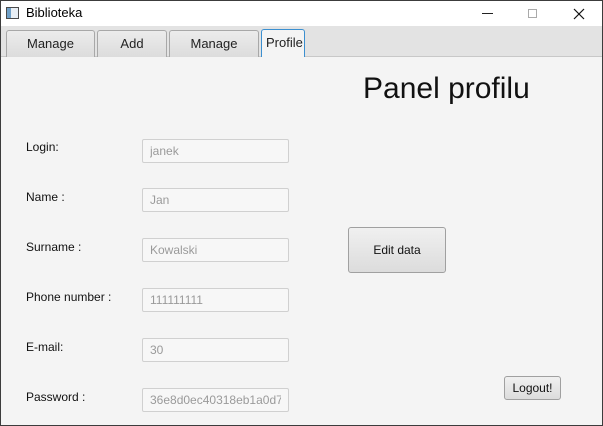 The width and height of the screenshot is (603, 426). I want to click on phone-field, so click(215, 300).